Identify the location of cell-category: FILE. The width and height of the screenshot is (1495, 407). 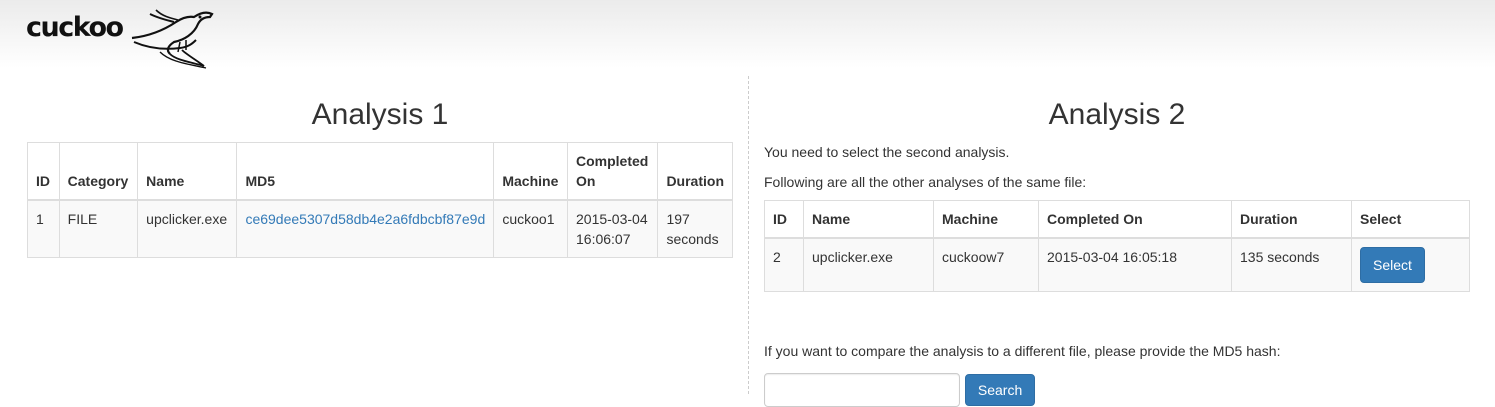
(98, 228).